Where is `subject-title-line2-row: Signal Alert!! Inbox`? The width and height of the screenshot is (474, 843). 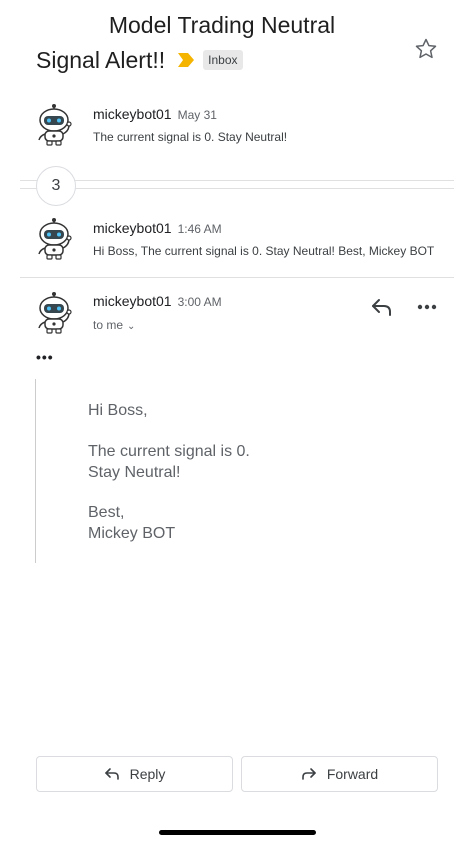
subject-title-line2-row: Signal Alert!! Inbox is located at coordinates (139, 60).